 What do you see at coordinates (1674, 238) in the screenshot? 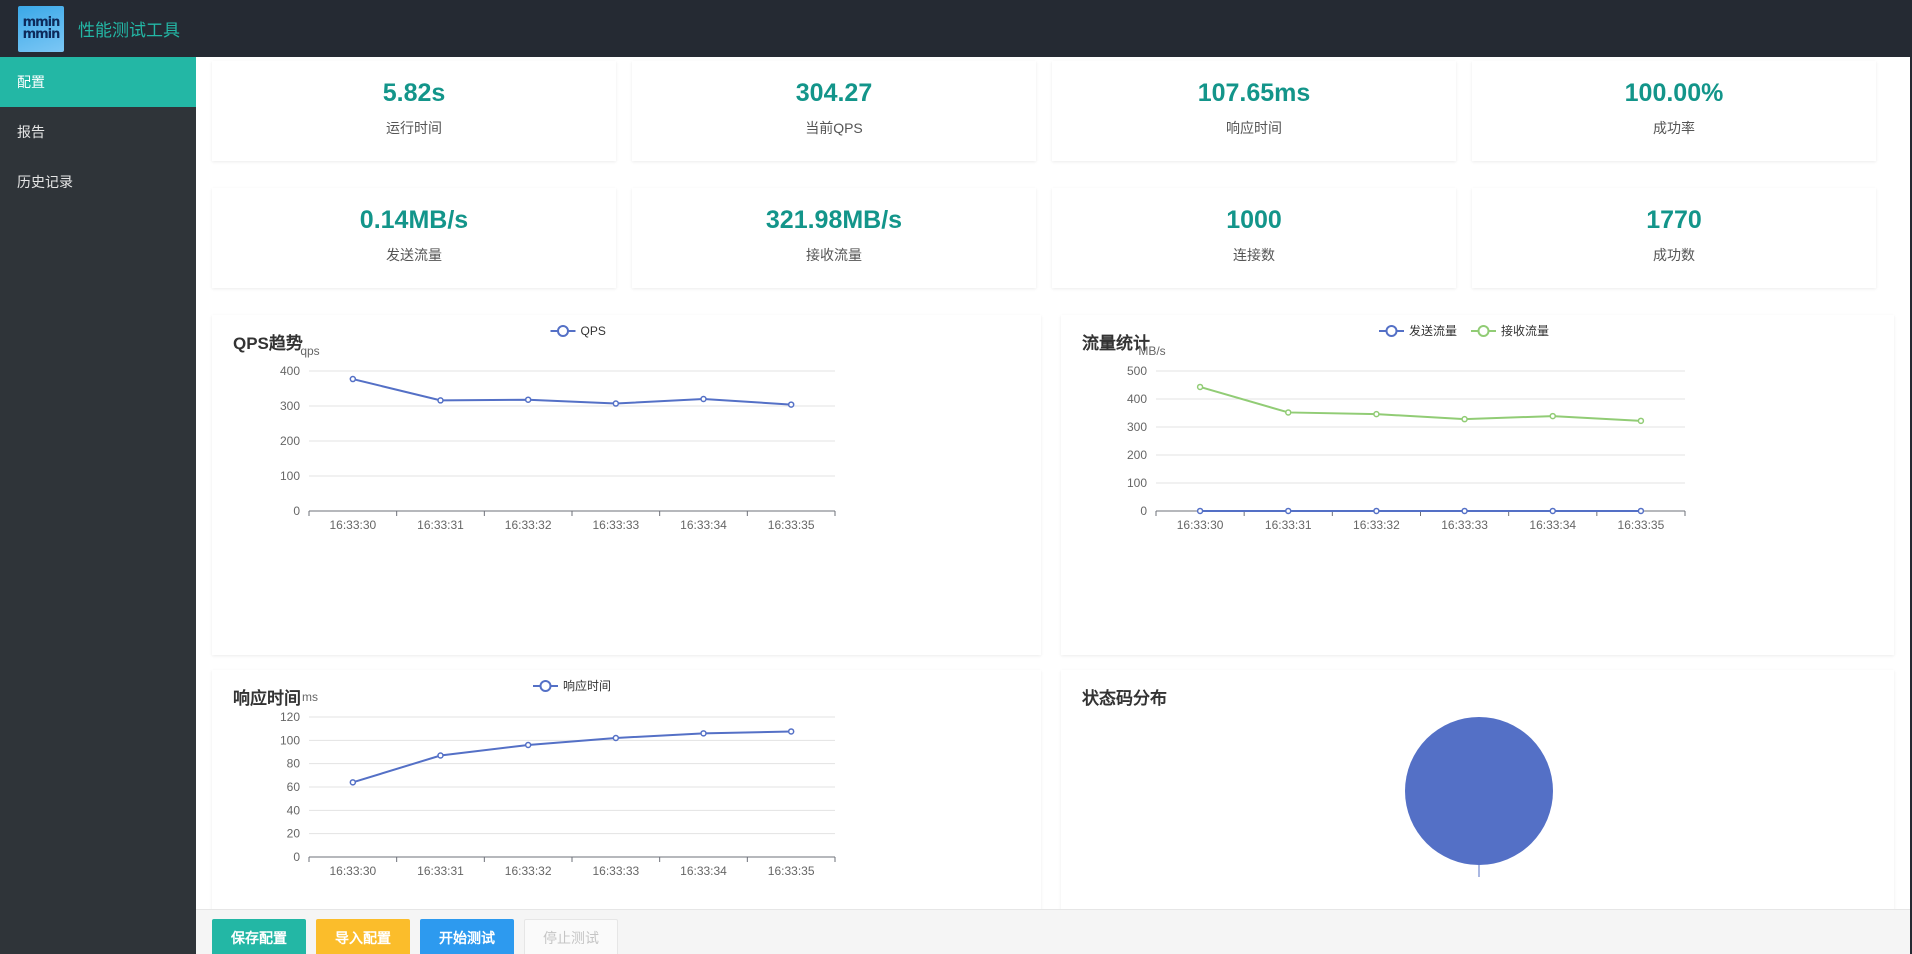
I see `stat-card-success-count: 1770 成功数` at bounding box center [1674, 238].